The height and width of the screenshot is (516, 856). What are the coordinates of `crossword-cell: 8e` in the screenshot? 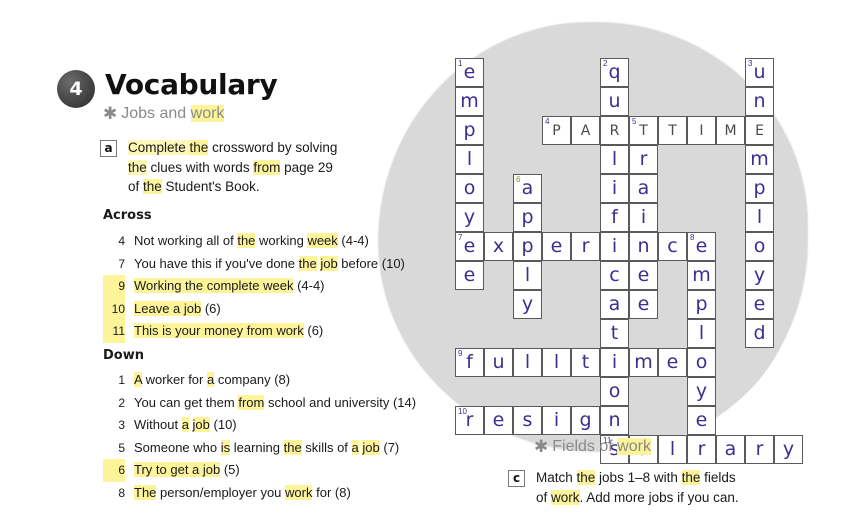 It's located at (701, 246).